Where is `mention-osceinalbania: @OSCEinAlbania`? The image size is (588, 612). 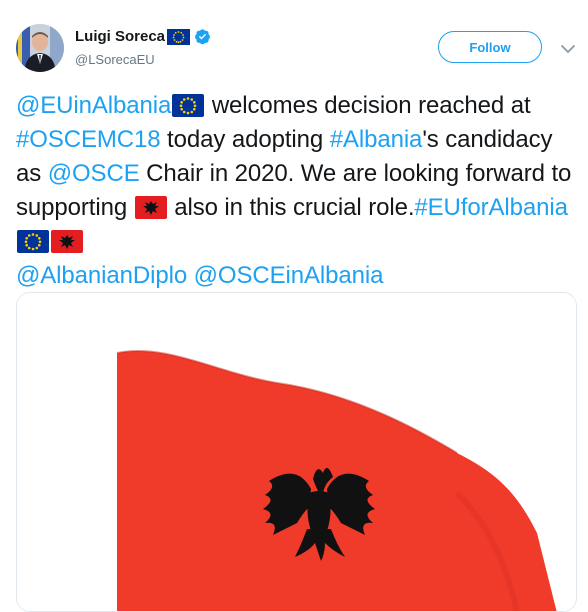 mention-osceinalbania: @OSCEinAlbania is located at coordinates (289, 275).